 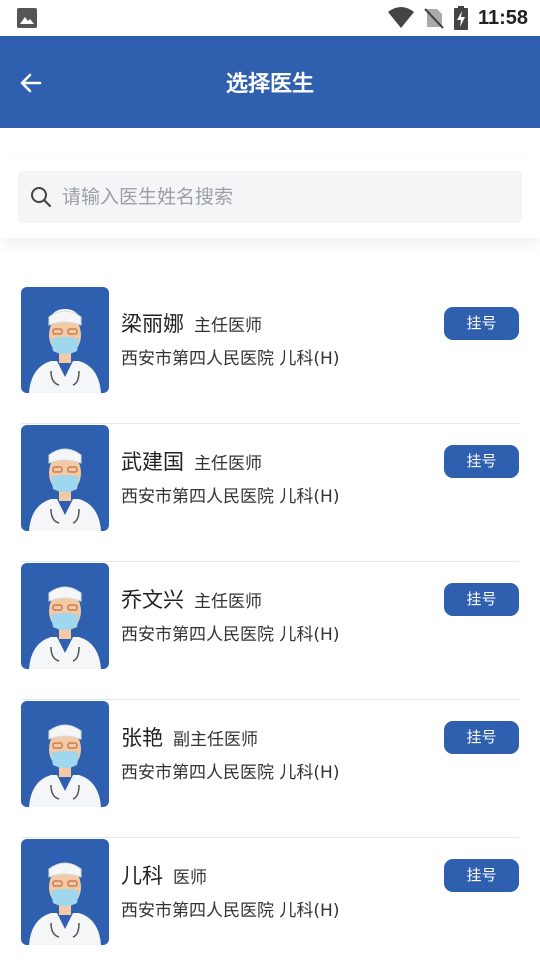 I want to click on page-title: 选择医生, so click(x=269, y=84).